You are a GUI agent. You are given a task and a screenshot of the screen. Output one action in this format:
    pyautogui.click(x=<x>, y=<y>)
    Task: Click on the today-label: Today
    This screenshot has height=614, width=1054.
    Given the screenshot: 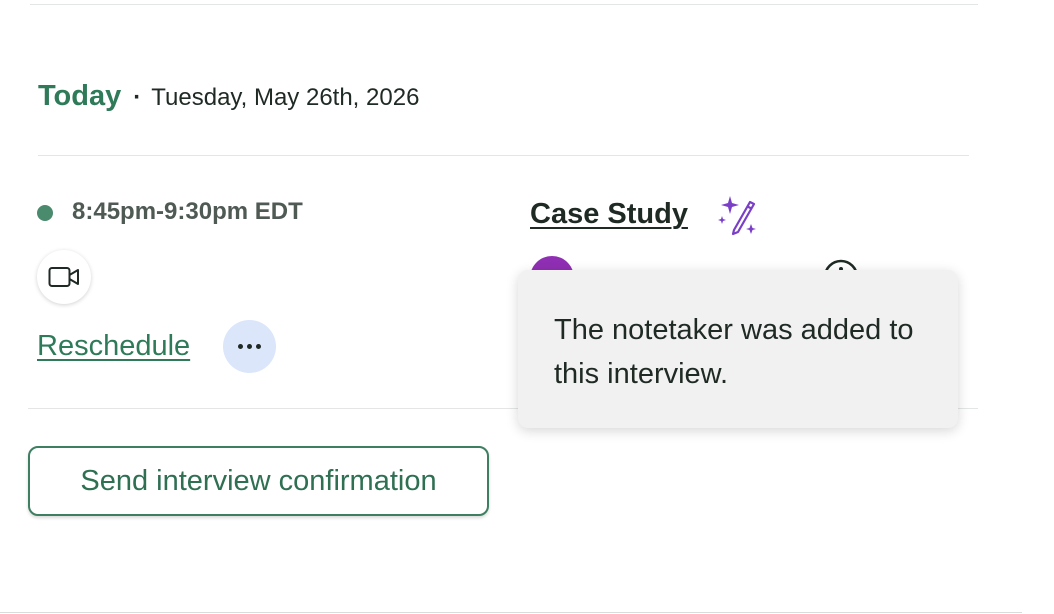 What is the action you would take?
    pyautogui.click(x=80, y=96)
    